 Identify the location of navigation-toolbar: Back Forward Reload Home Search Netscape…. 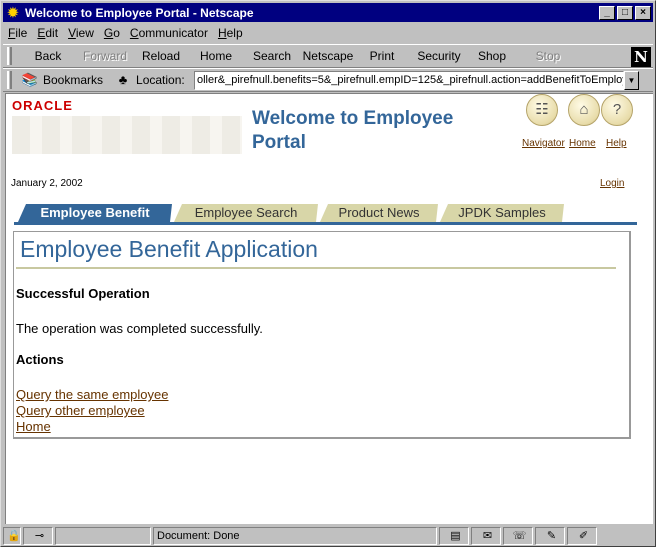
(328, 56).